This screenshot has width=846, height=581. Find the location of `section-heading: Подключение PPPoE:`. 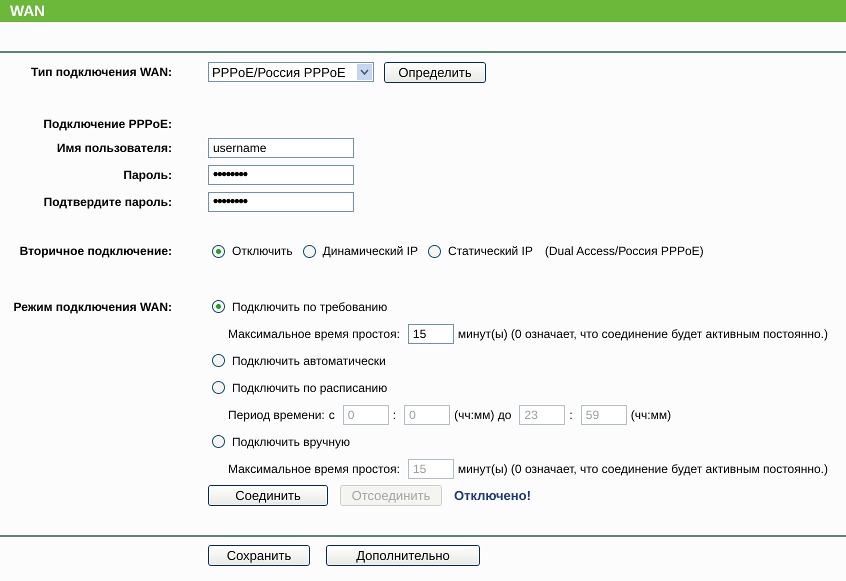

section-heading: Подключение PPPoE: is located at coordinates (107, 124).